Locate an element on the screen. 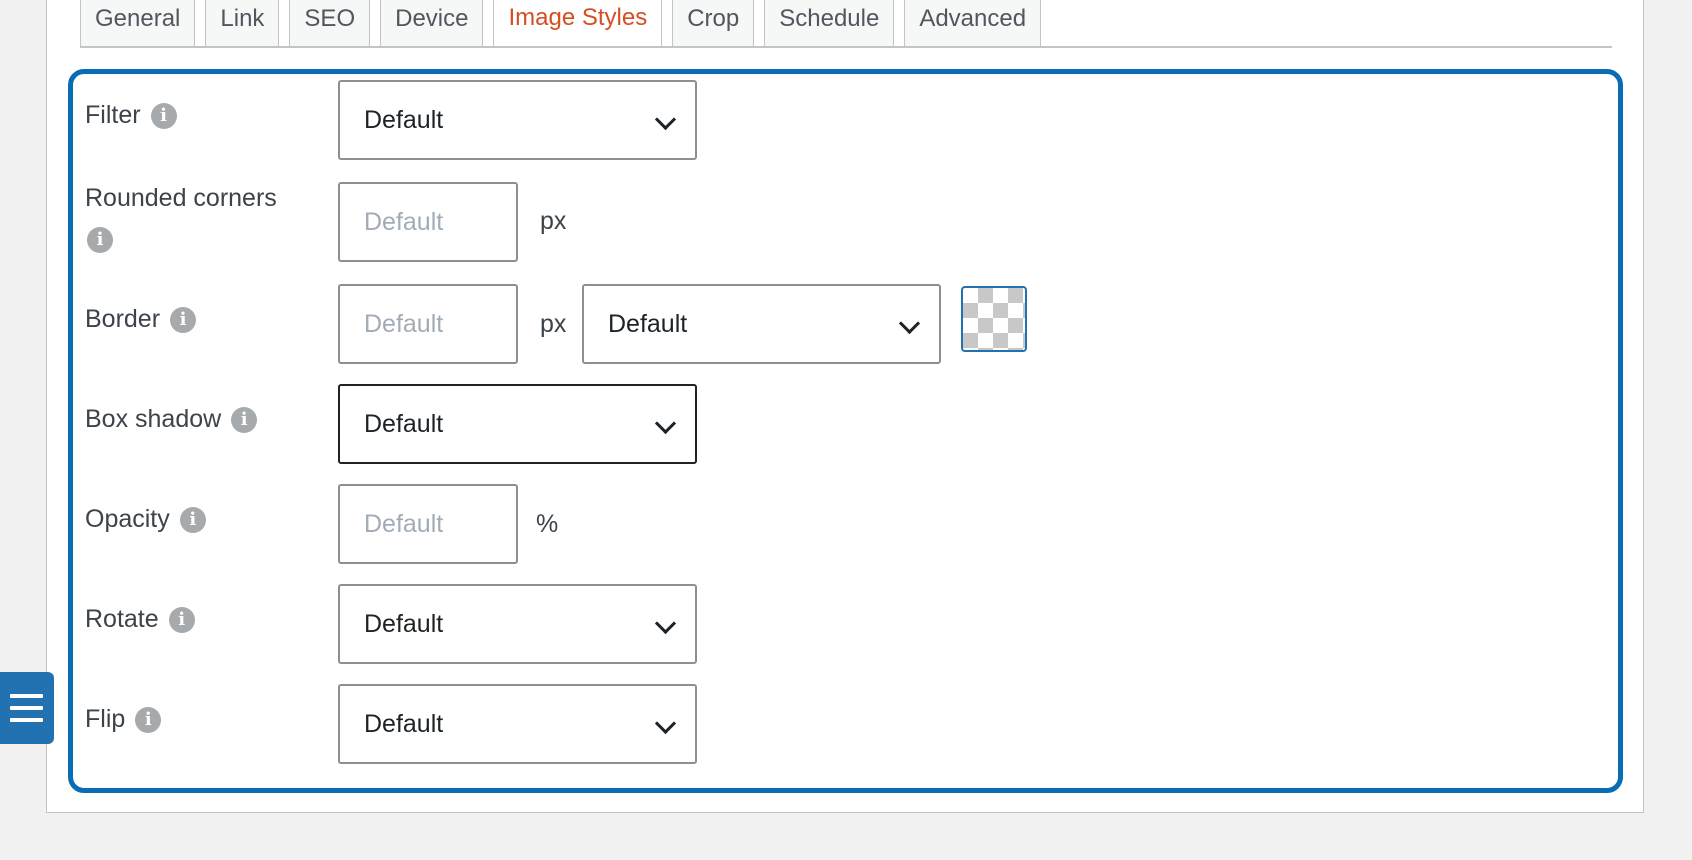 The image size is (1692, 860). box-shadow-value: Default is located at coordinates (404, 424).